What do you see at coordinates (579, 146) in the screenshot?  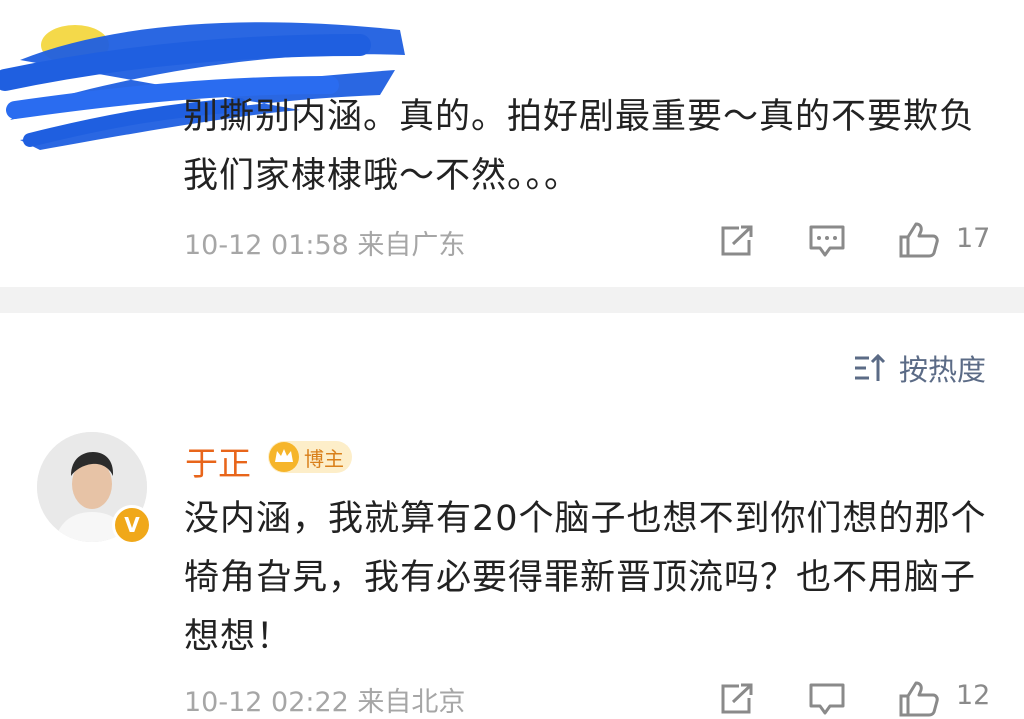 I see `comment-text: 别撕别内涵。真的。拍好剧最重要～真的不要欺负我们家棣棣哦～不然。。。` at bounding box center [579, 146].